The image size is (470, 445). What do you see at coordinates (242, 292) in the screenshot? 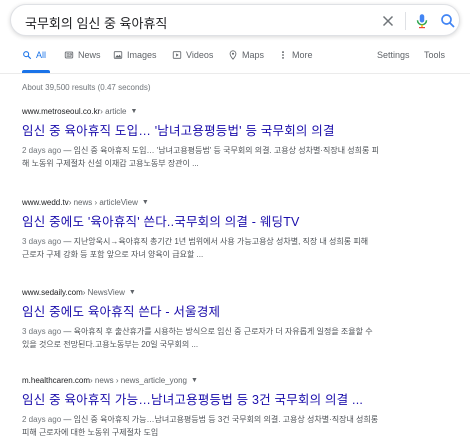
I see `result-url: www.sedaily.com › NewsView ▼` at bounding box center [242, 292].